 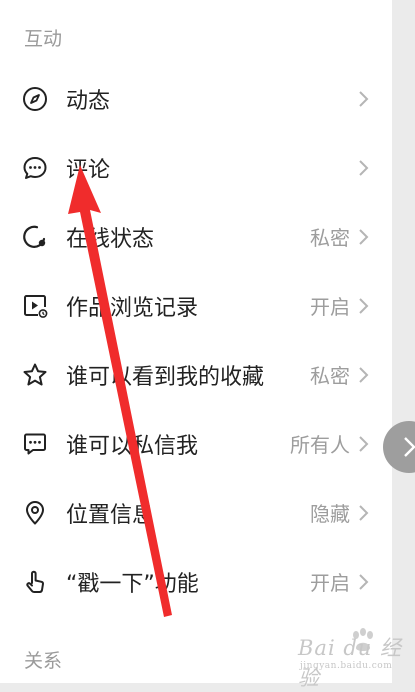 I want to click on settings-row-label: 谁可以看到我的收藏, so click(x=165, y=377).